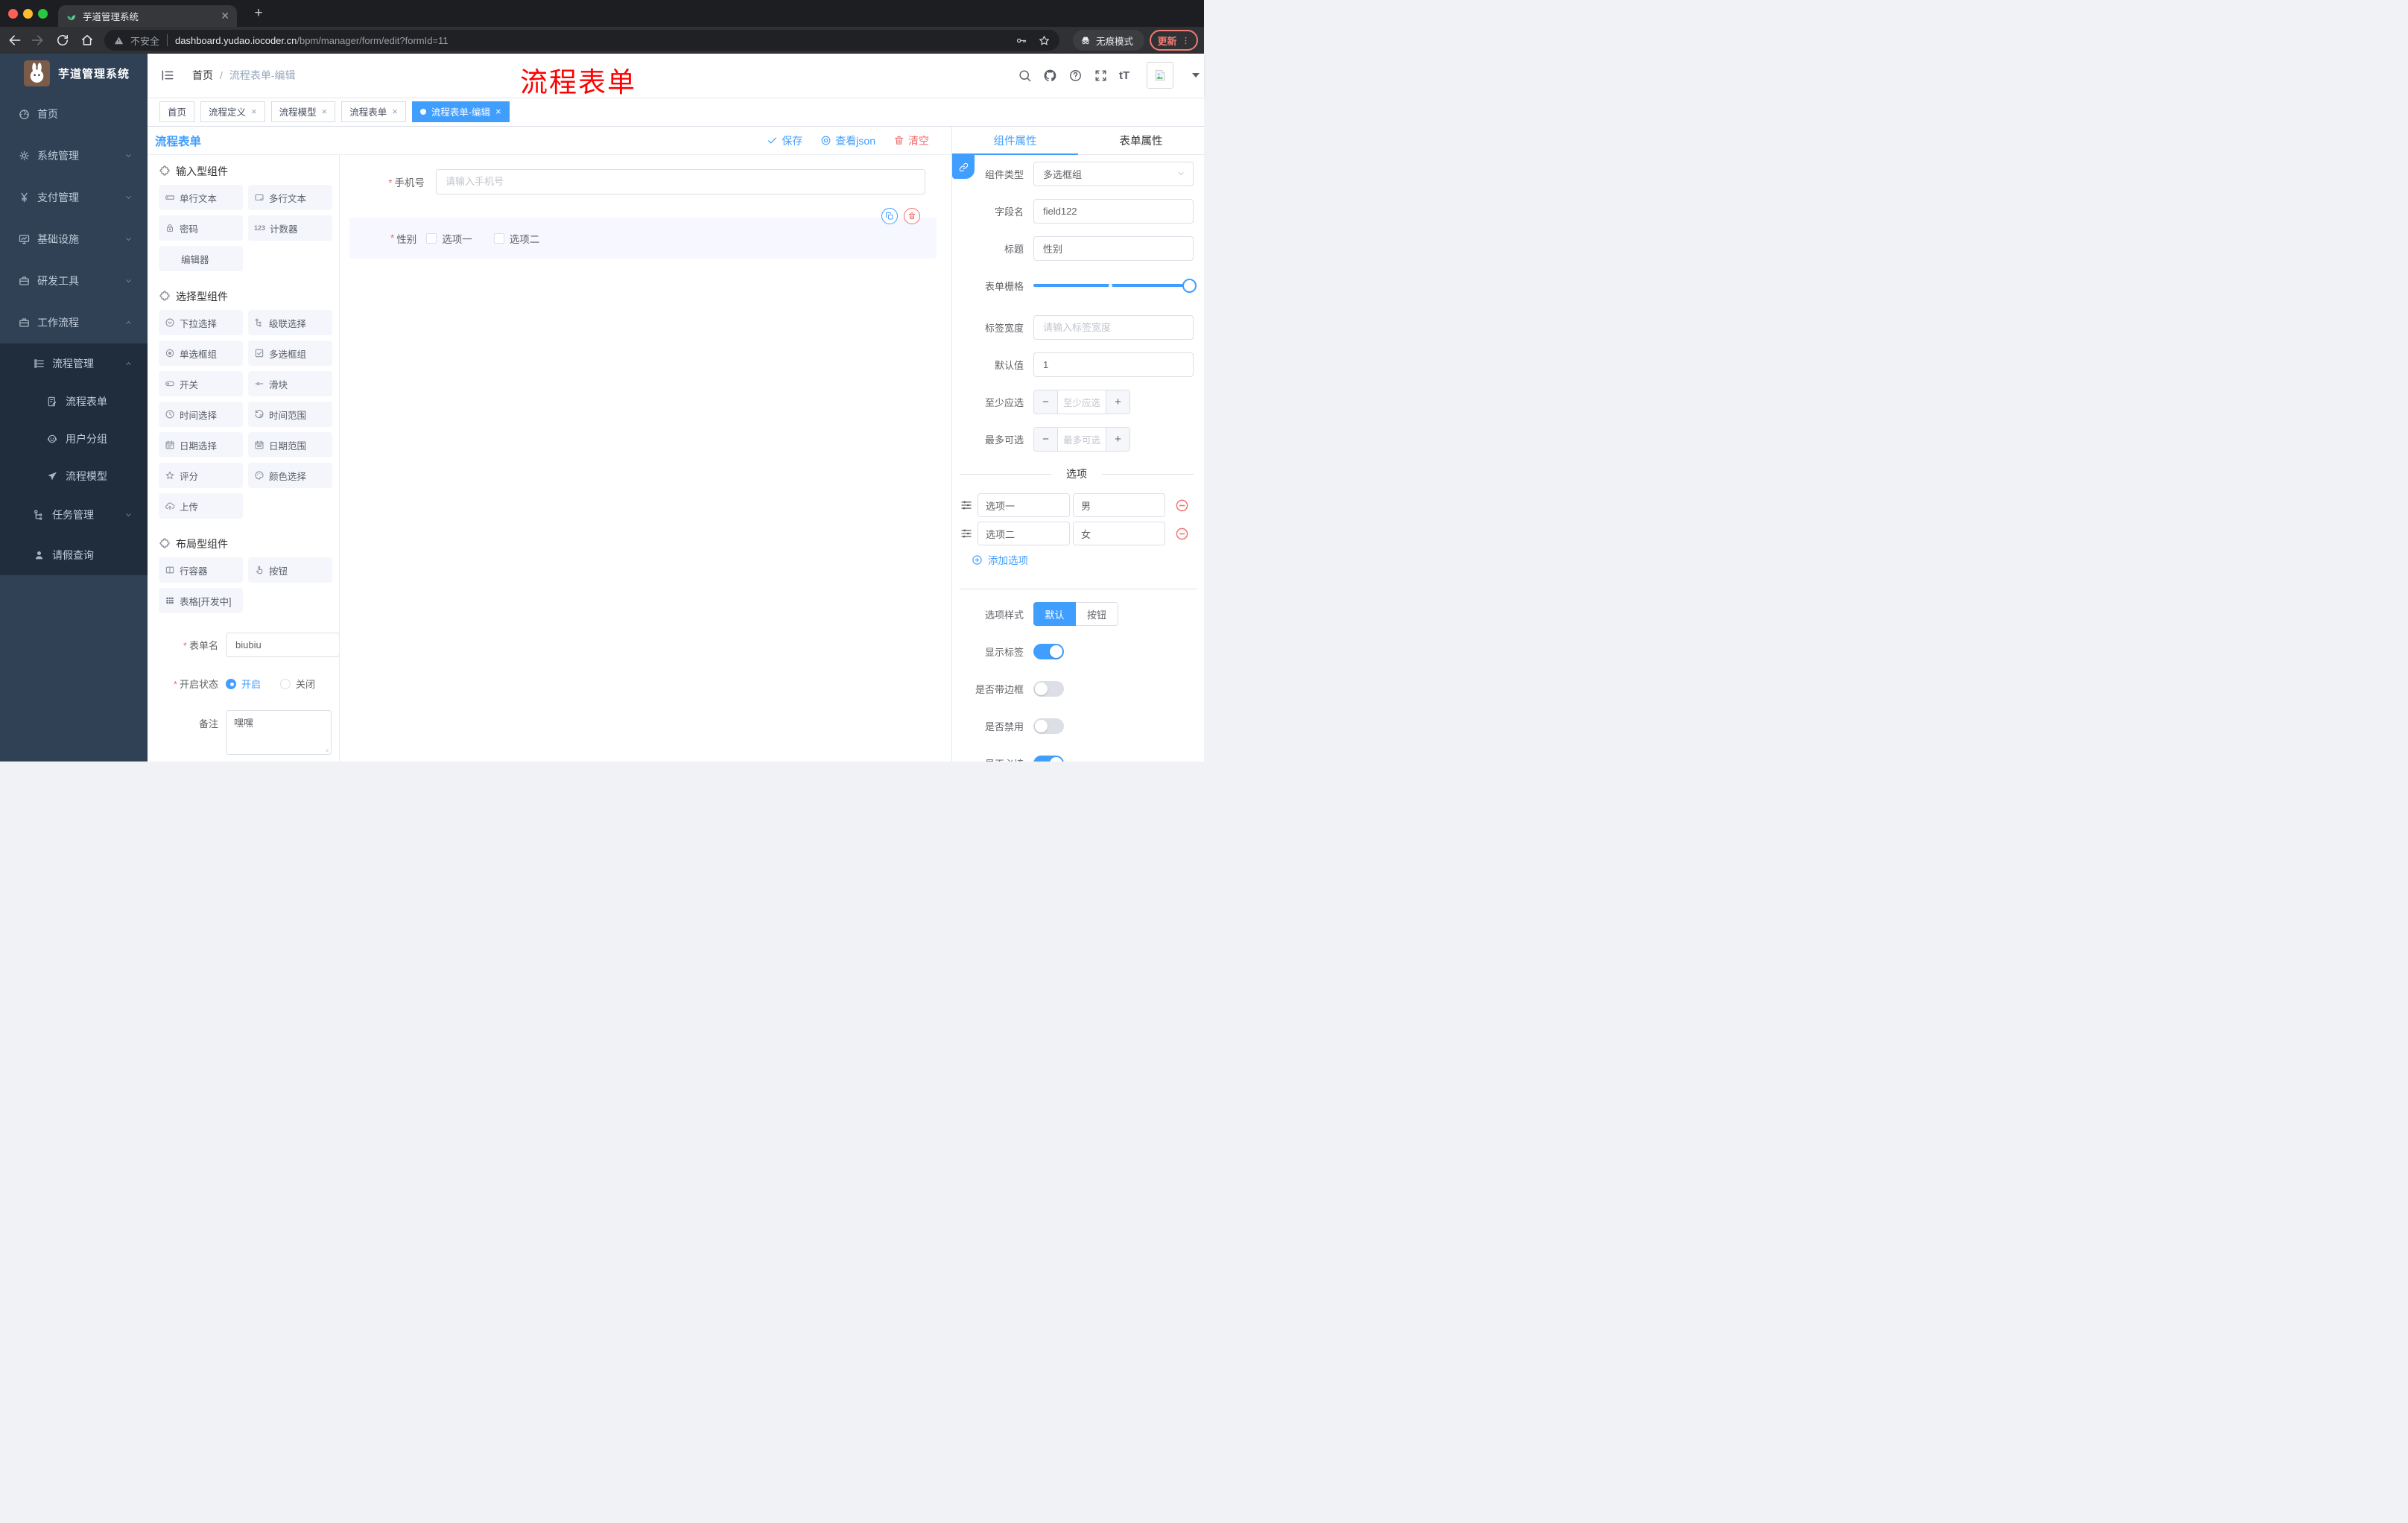  I want to click on route-tab-process-form-edit: 流程表单-编辑 ×, so click(460, 112).